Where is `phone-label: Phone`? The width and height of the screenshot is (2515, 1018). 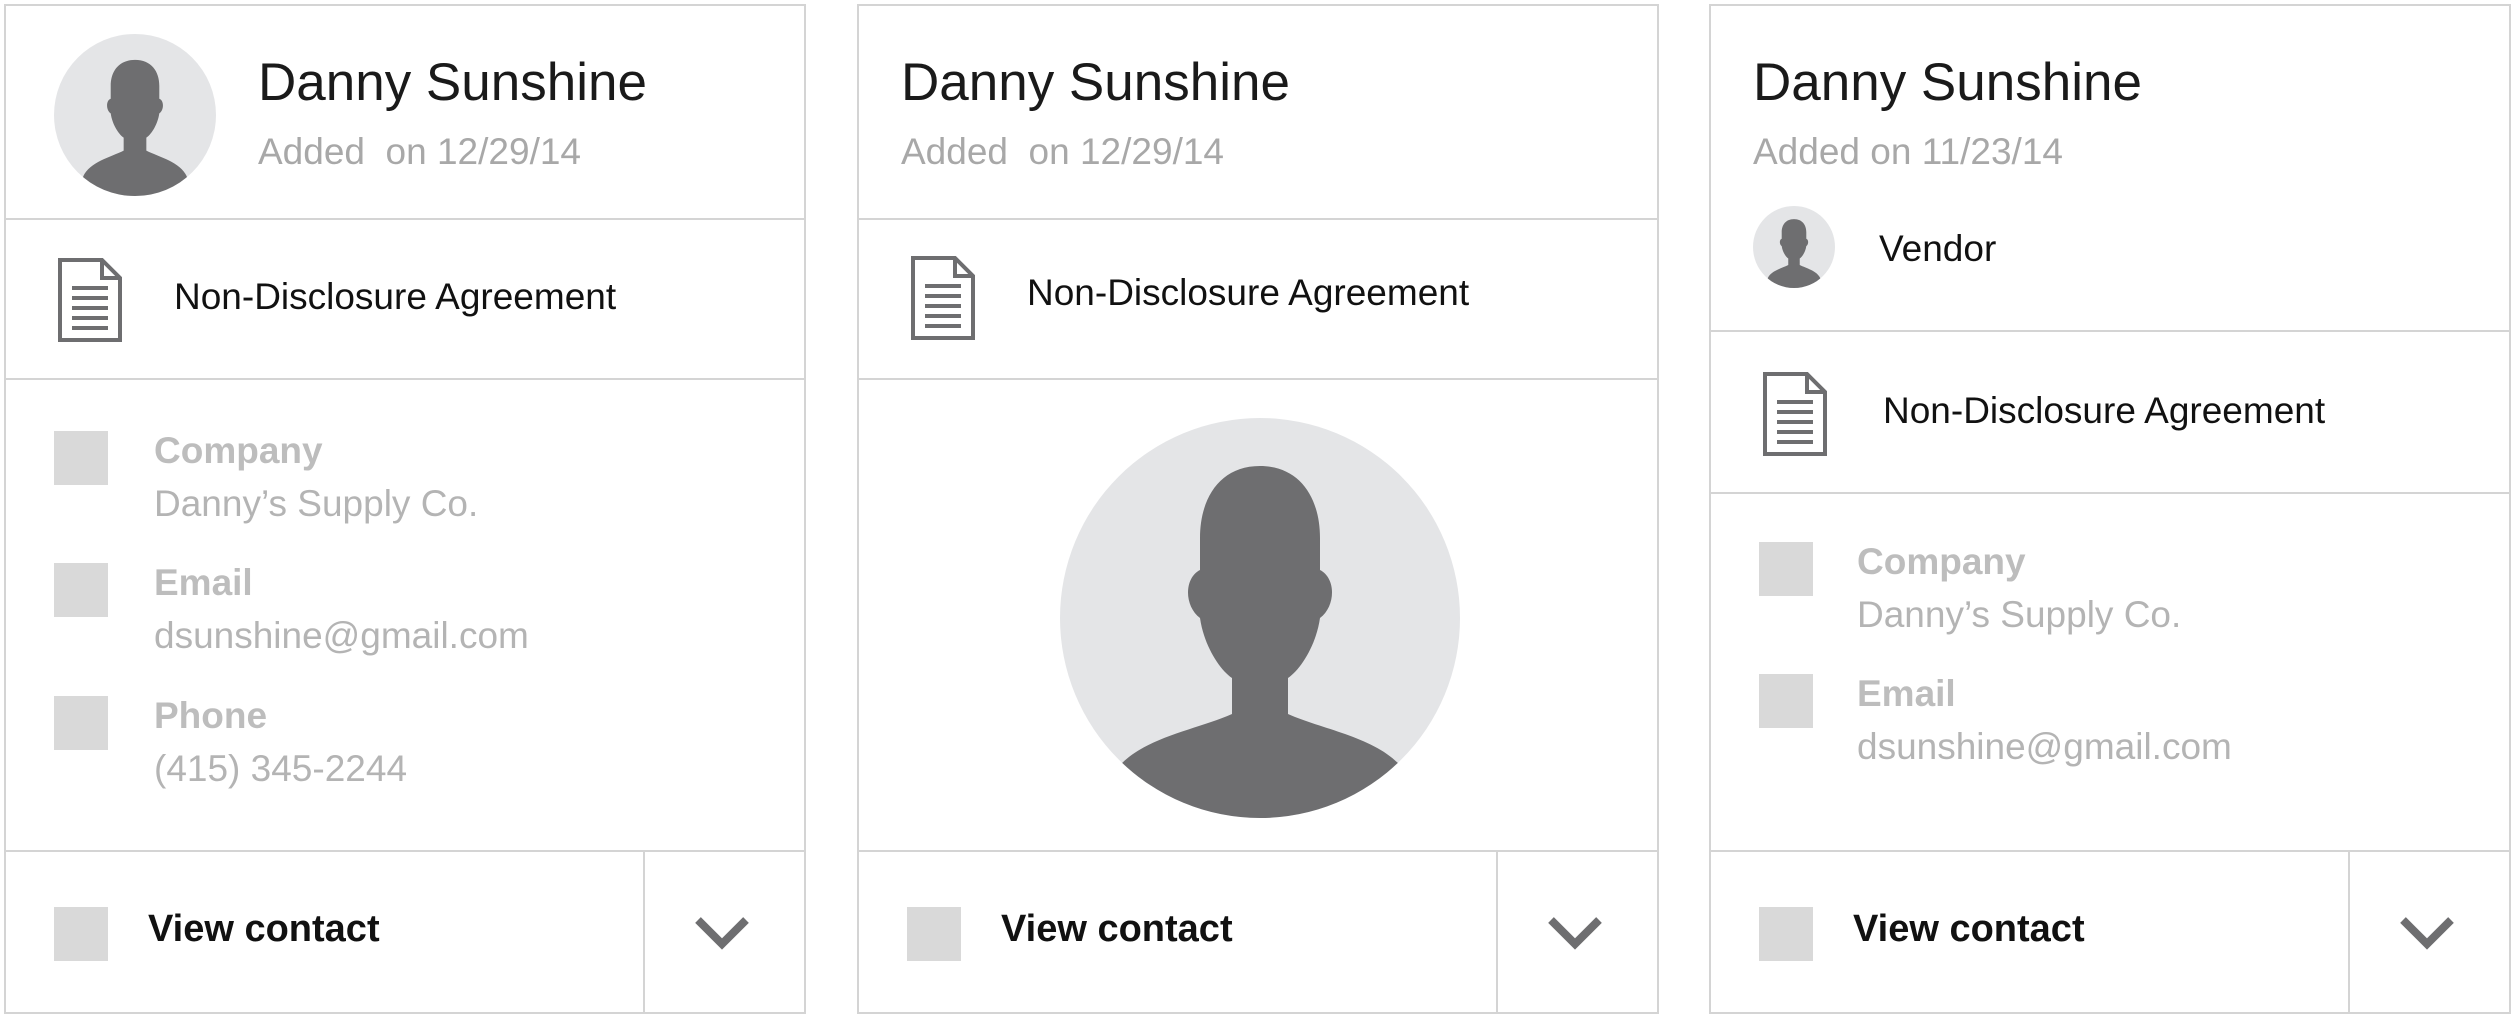 phone-label: Phone is located at coordinates (211, 715).